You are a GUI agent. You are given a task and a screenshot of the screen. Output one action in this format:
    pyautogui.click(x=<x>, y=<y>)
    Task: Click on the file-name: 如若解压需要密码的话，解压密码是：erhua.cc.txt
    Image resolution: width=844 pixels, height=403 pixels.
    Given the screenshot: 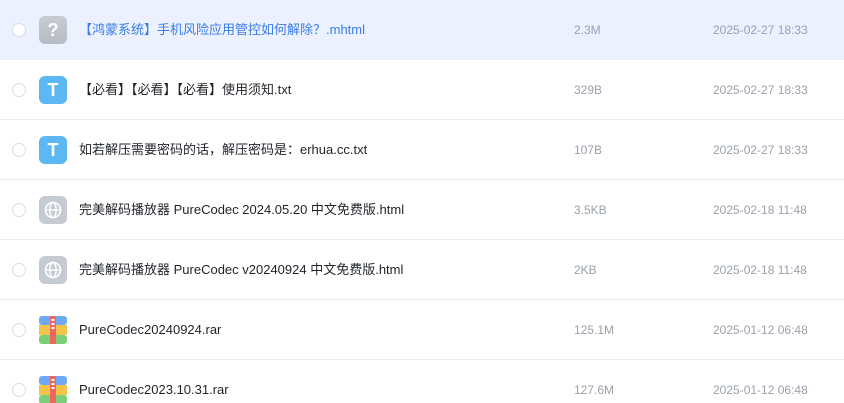 What is the action you would take?
    pyautogui.click(x=223, y=150)
    